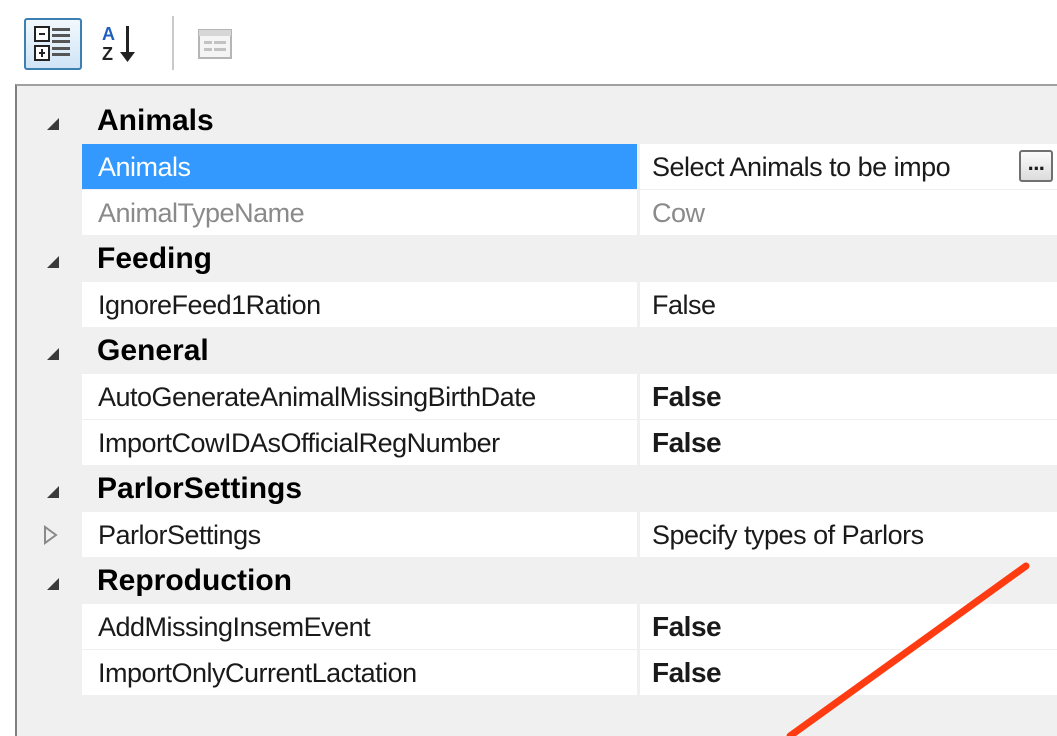  I want to click on categorized-view-button, so click(53, 44).